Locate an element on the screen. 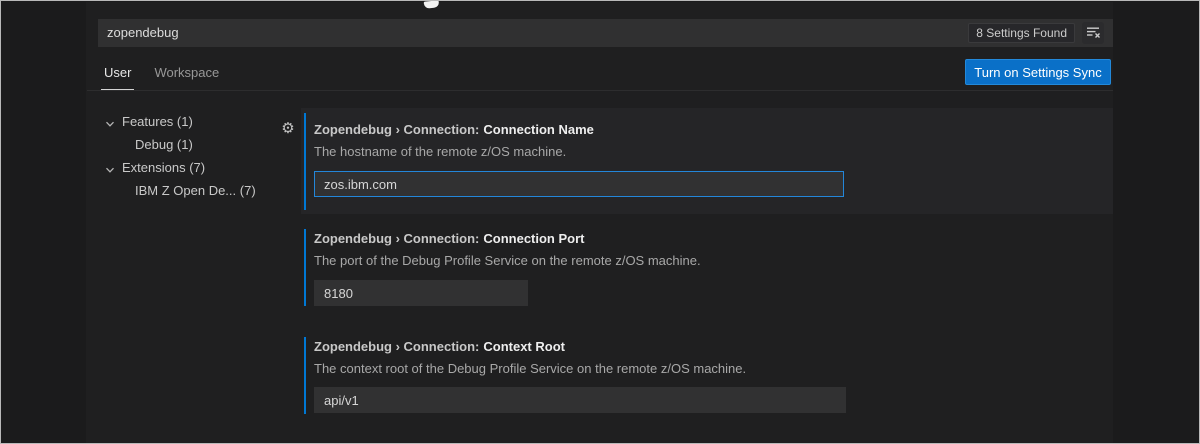 The height and width of the screenshot is (444, 1200). setting-name: Context Root is located at coordinates (524, 346).